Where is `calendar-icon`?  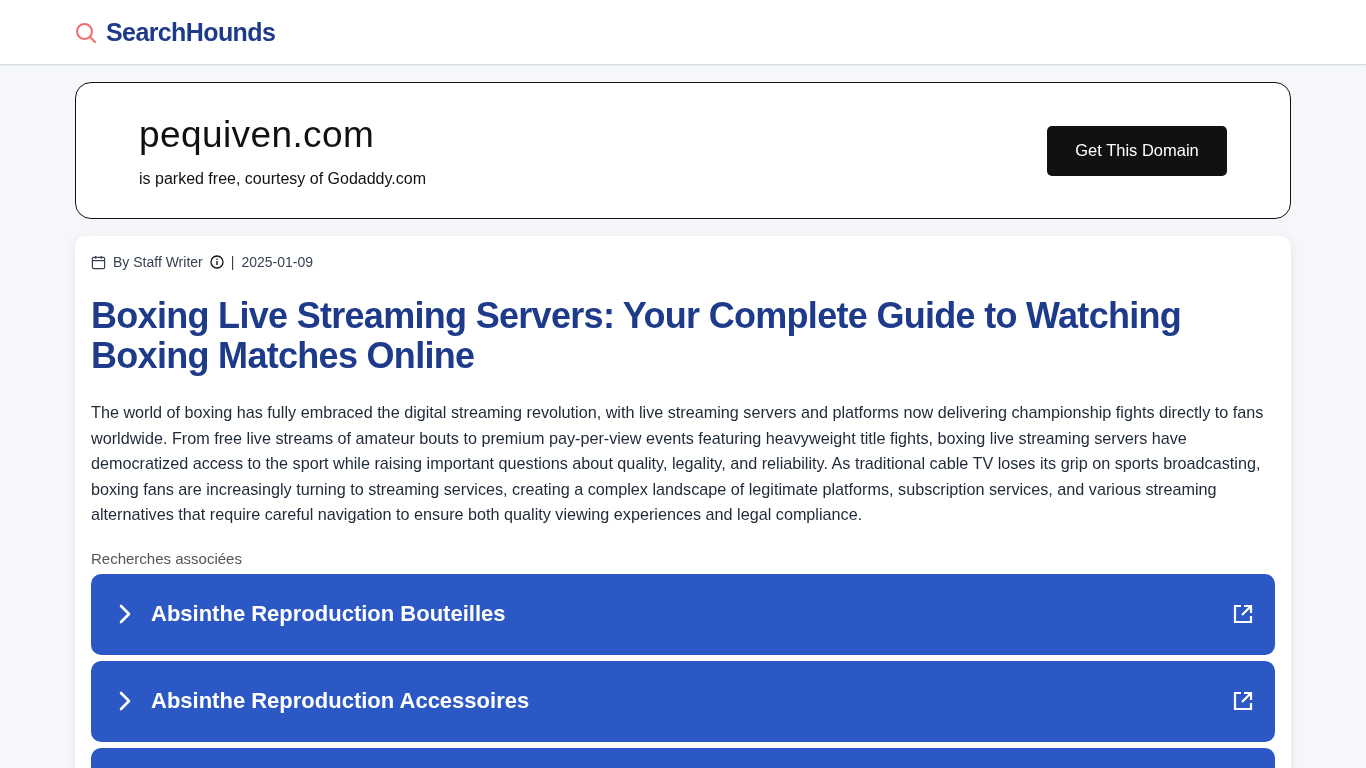
calendar-icon is located at coordinates (98, 262).